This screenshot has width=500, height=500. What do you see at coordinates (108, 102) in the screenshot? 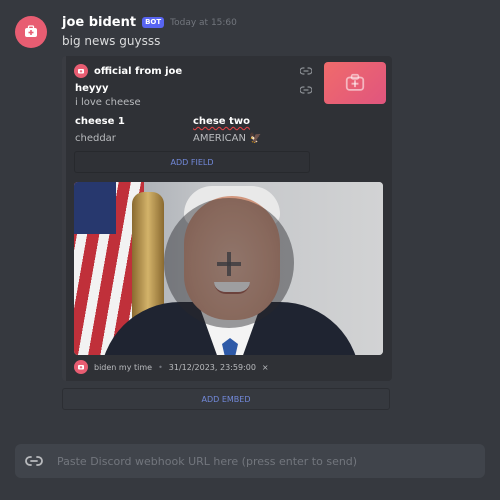
I see `embed-description: i love cheese` at bounding box center [108, 102].